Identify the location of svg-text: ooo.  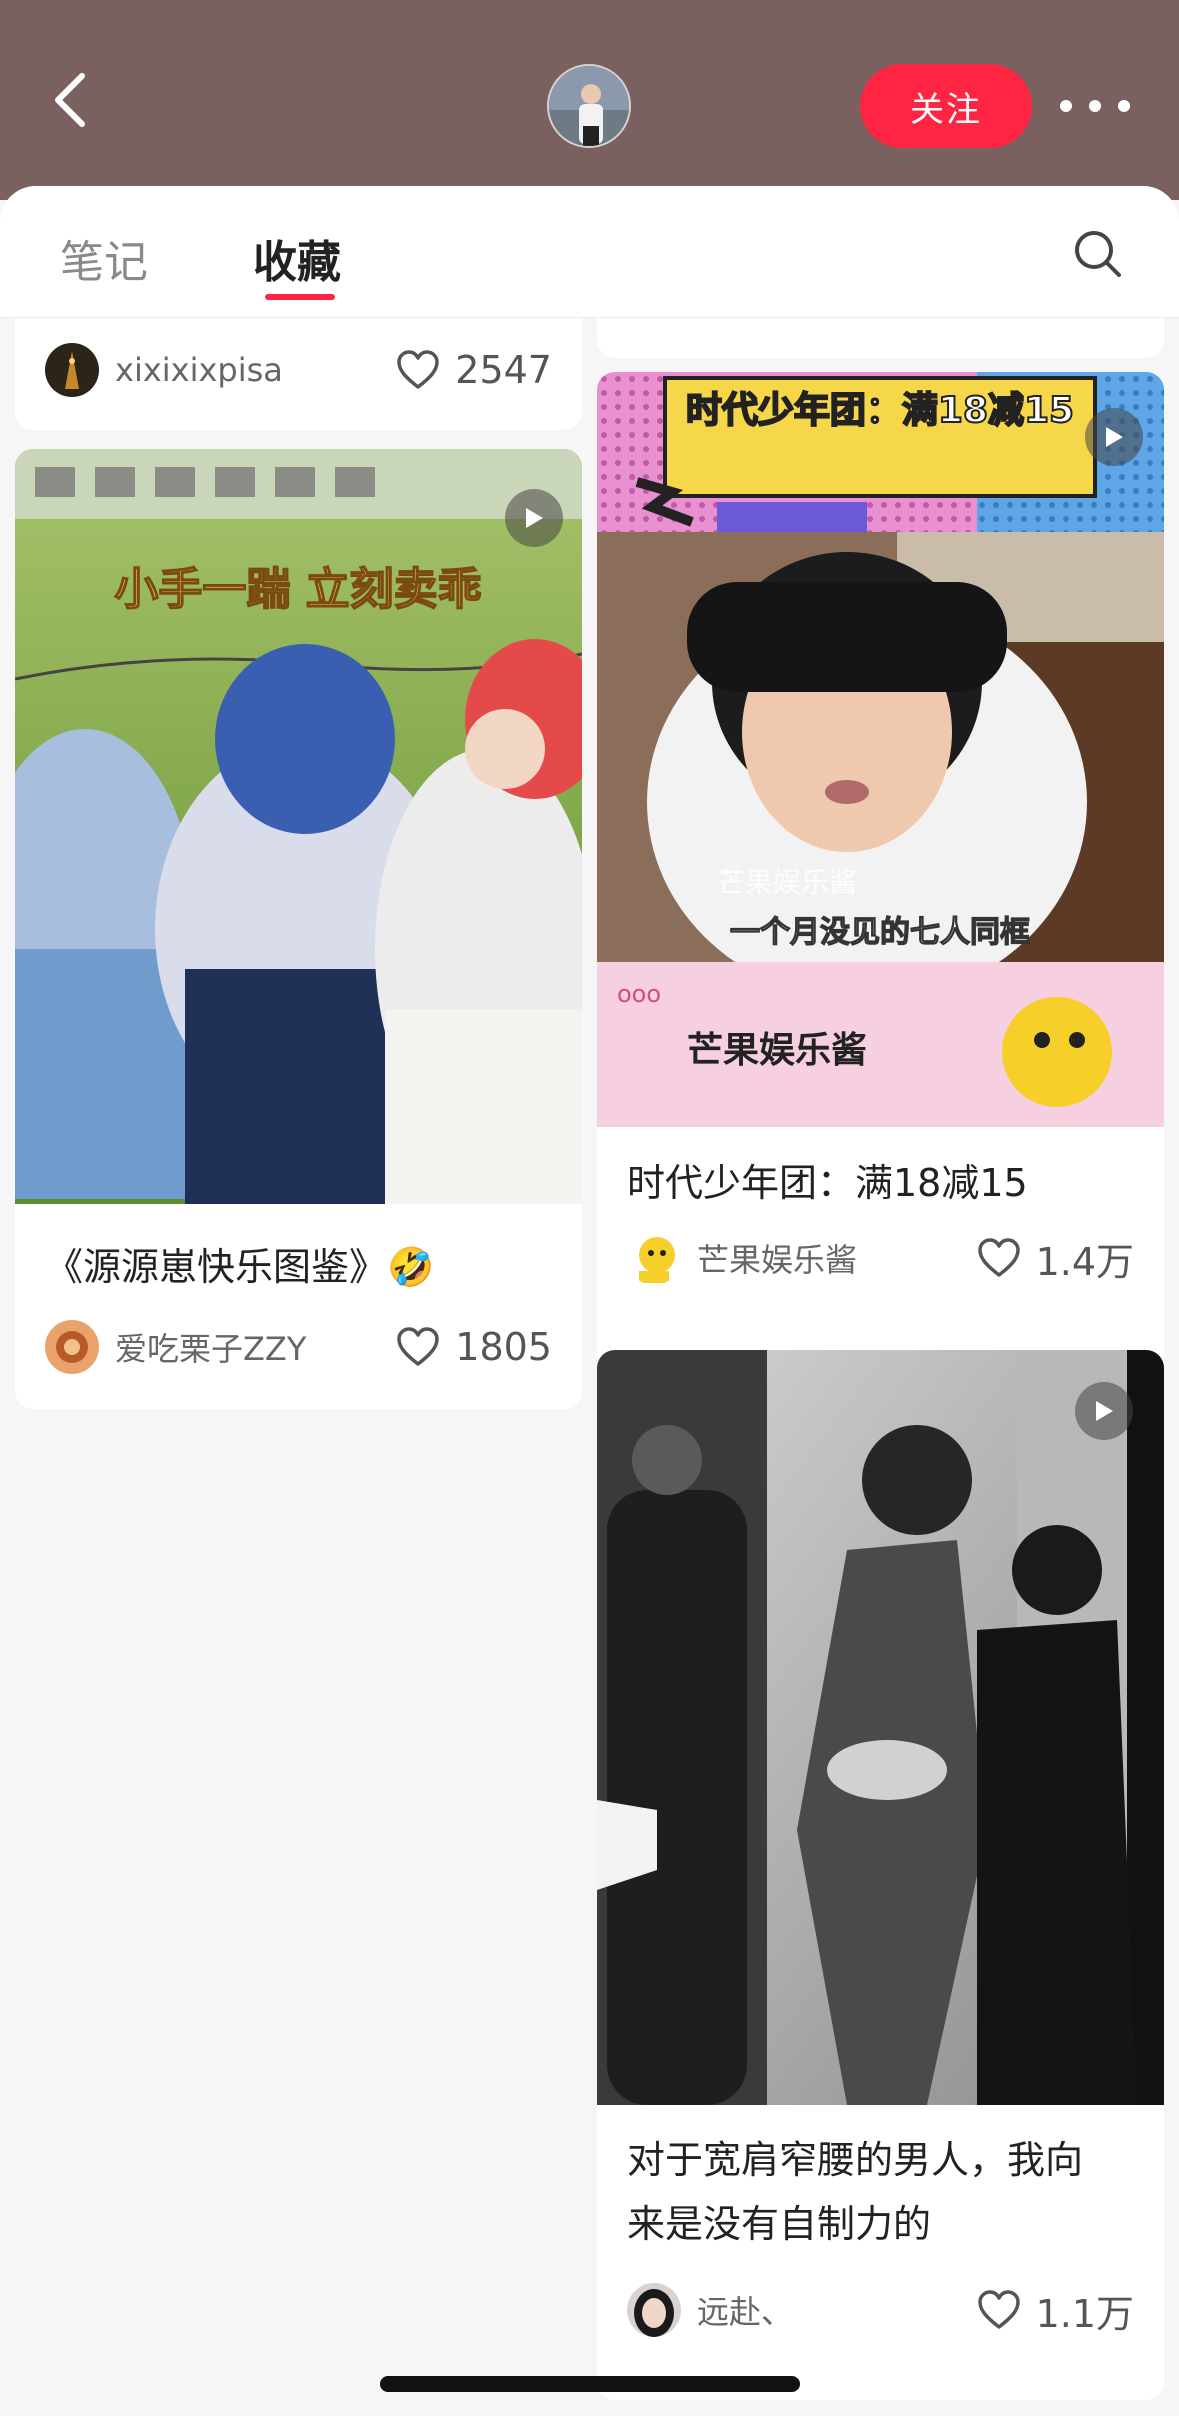
(639, 994).